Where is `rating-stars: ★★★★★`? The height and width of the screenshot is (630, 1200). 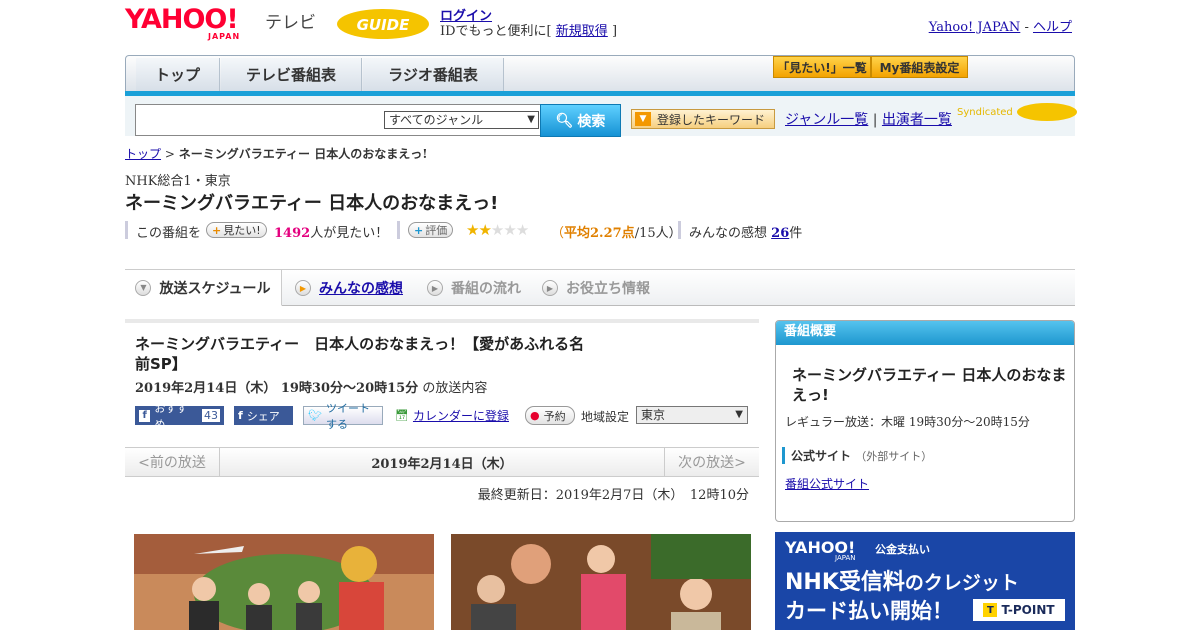
rating-stars: ★★★★★ is located at coordinates (497, 230).